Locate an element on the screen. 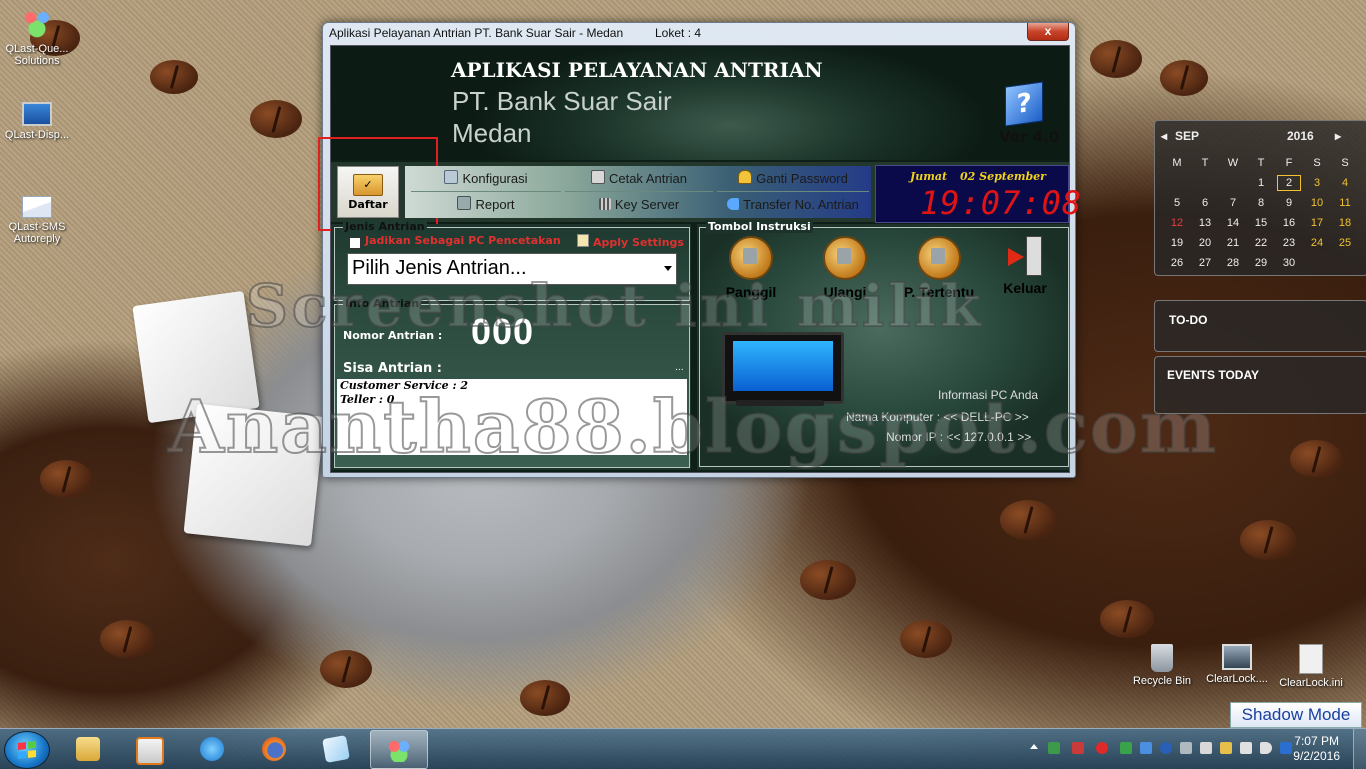  bluetooth-icon is located at coordinates (1166, 748).